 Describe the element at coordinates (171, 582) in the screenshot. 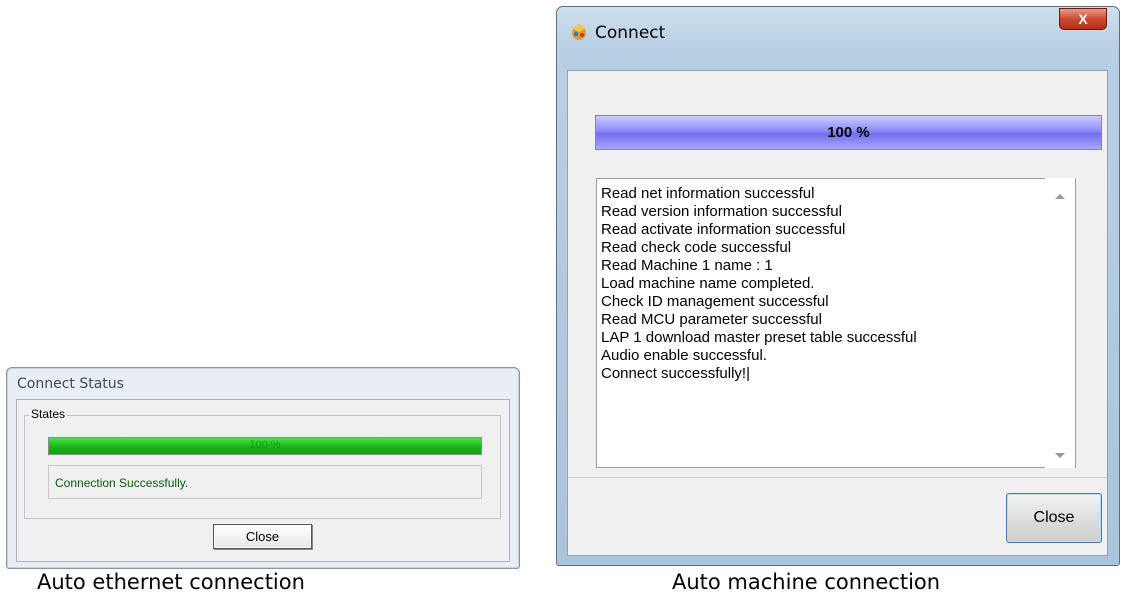

I see `ethernet-caption: Auto ethernet connection` at that location.